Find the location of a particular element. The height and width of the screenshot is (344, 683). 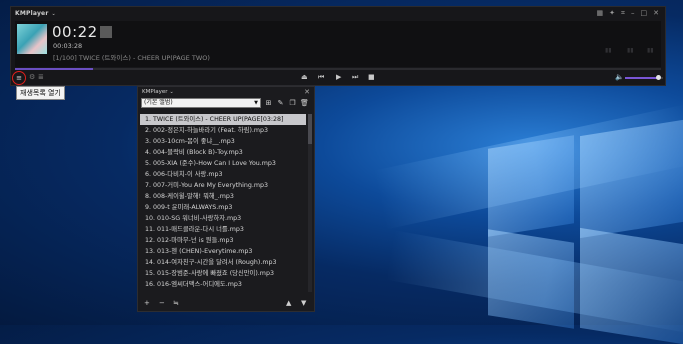

chevron-down-icon: ⌄ is located at coordinates (171, 92).